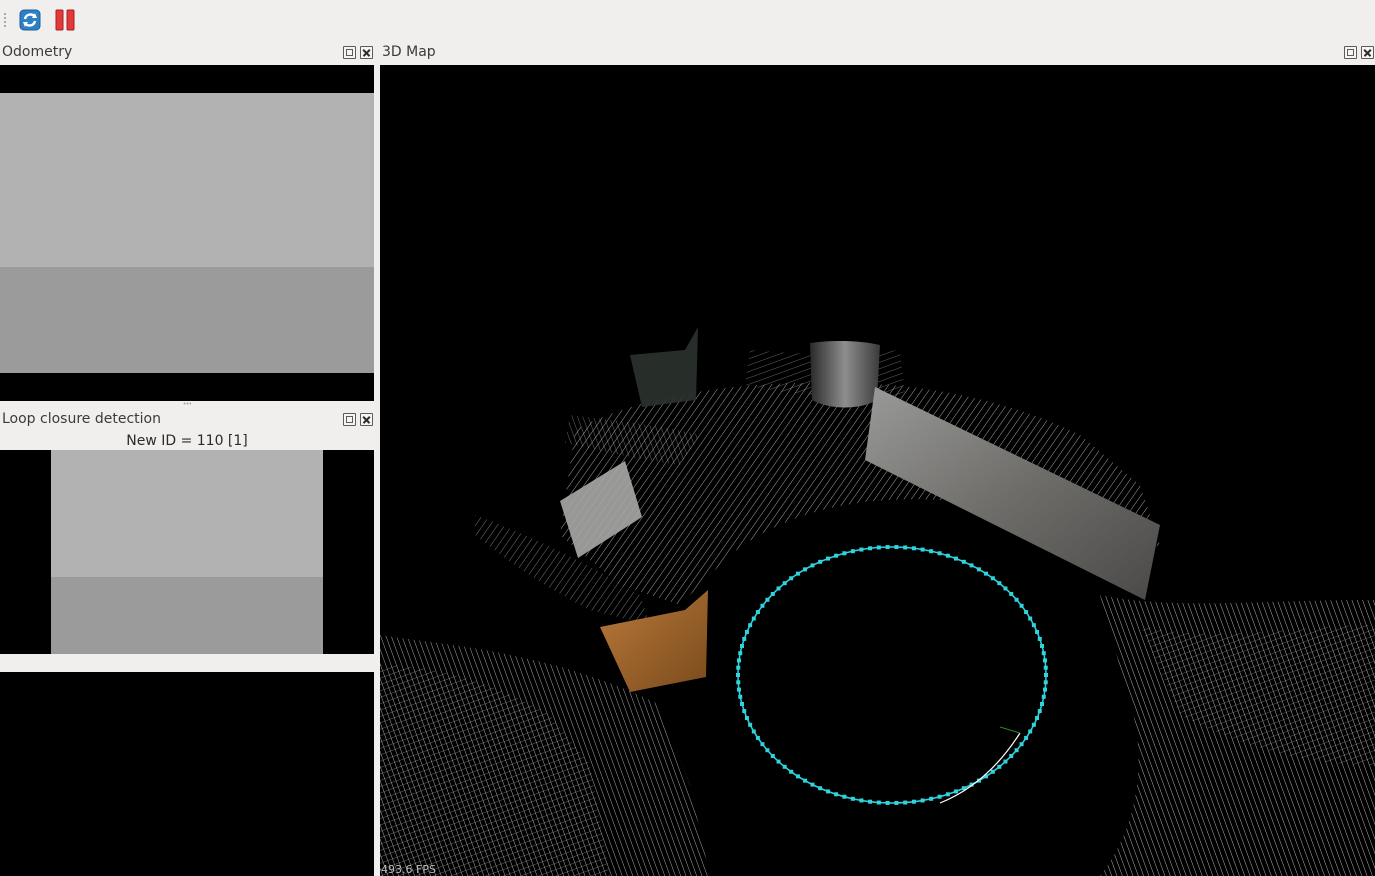 This screenshot has width=1375, height=876. What do you see at coordinates (187, 774) in the screenshot?
I see `loop-closure-match-image` at bounding box center [187, 774].